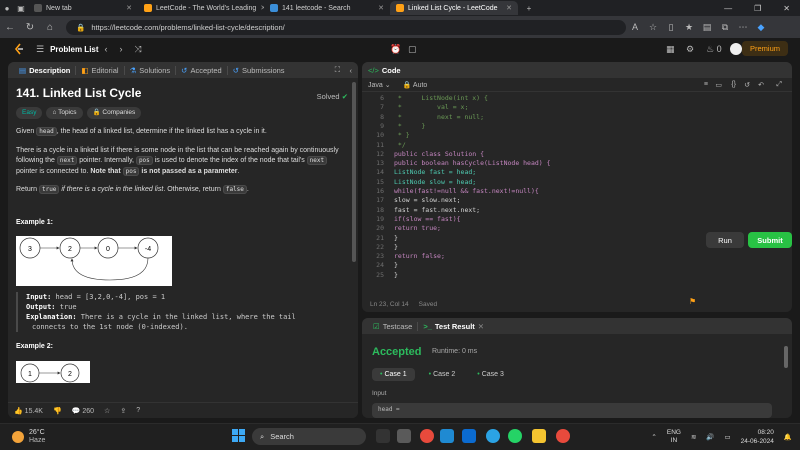 The image size is (800, 450). What do you see at coordinates (138, 410) in the screenshot?
I see `help-icon: ?` at bounding box center [138, 410].